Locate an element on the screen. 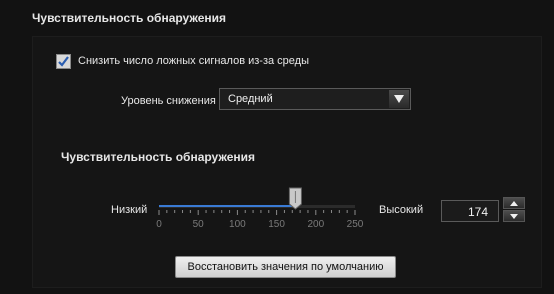  slider-tick-label: 200 is located at coordinates (315, 224).